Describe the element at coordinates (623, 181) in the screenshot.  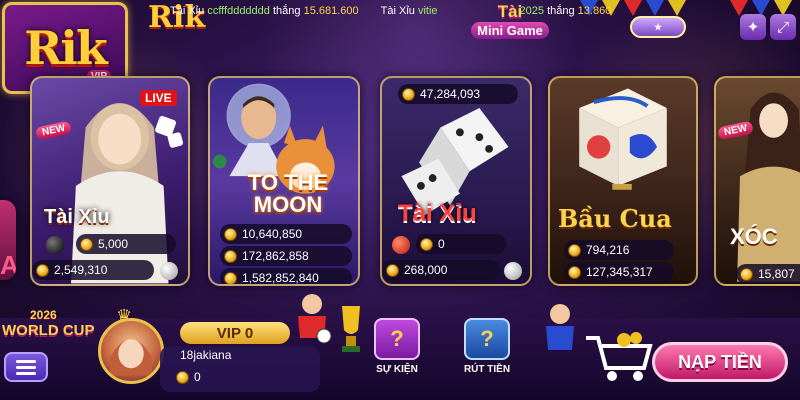
I see `game-card-bau-cua: Bầu Cua 794,216 127,345,317` at that location.